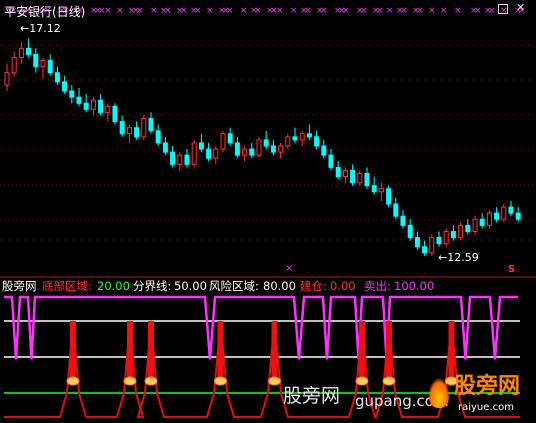  Describe the element at coordinates (439, 393) in the screenshot. I see `flame-icon` at that location.